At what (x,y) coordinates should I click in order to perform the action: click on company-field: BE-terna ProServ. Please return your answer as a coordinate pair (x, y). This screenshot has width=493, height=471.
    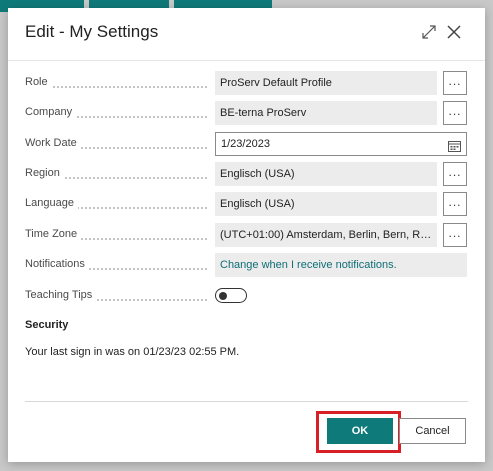
    Looking at the image, I should click on (326, 113).